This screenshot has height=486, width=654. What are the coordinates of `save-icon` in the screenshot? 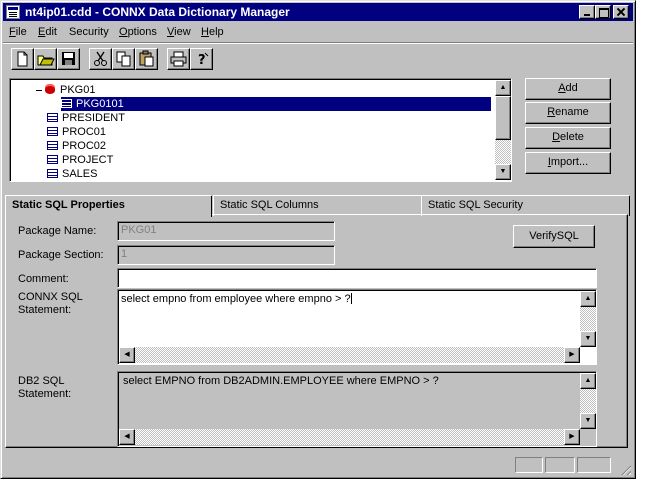 It's located at (68, 58).